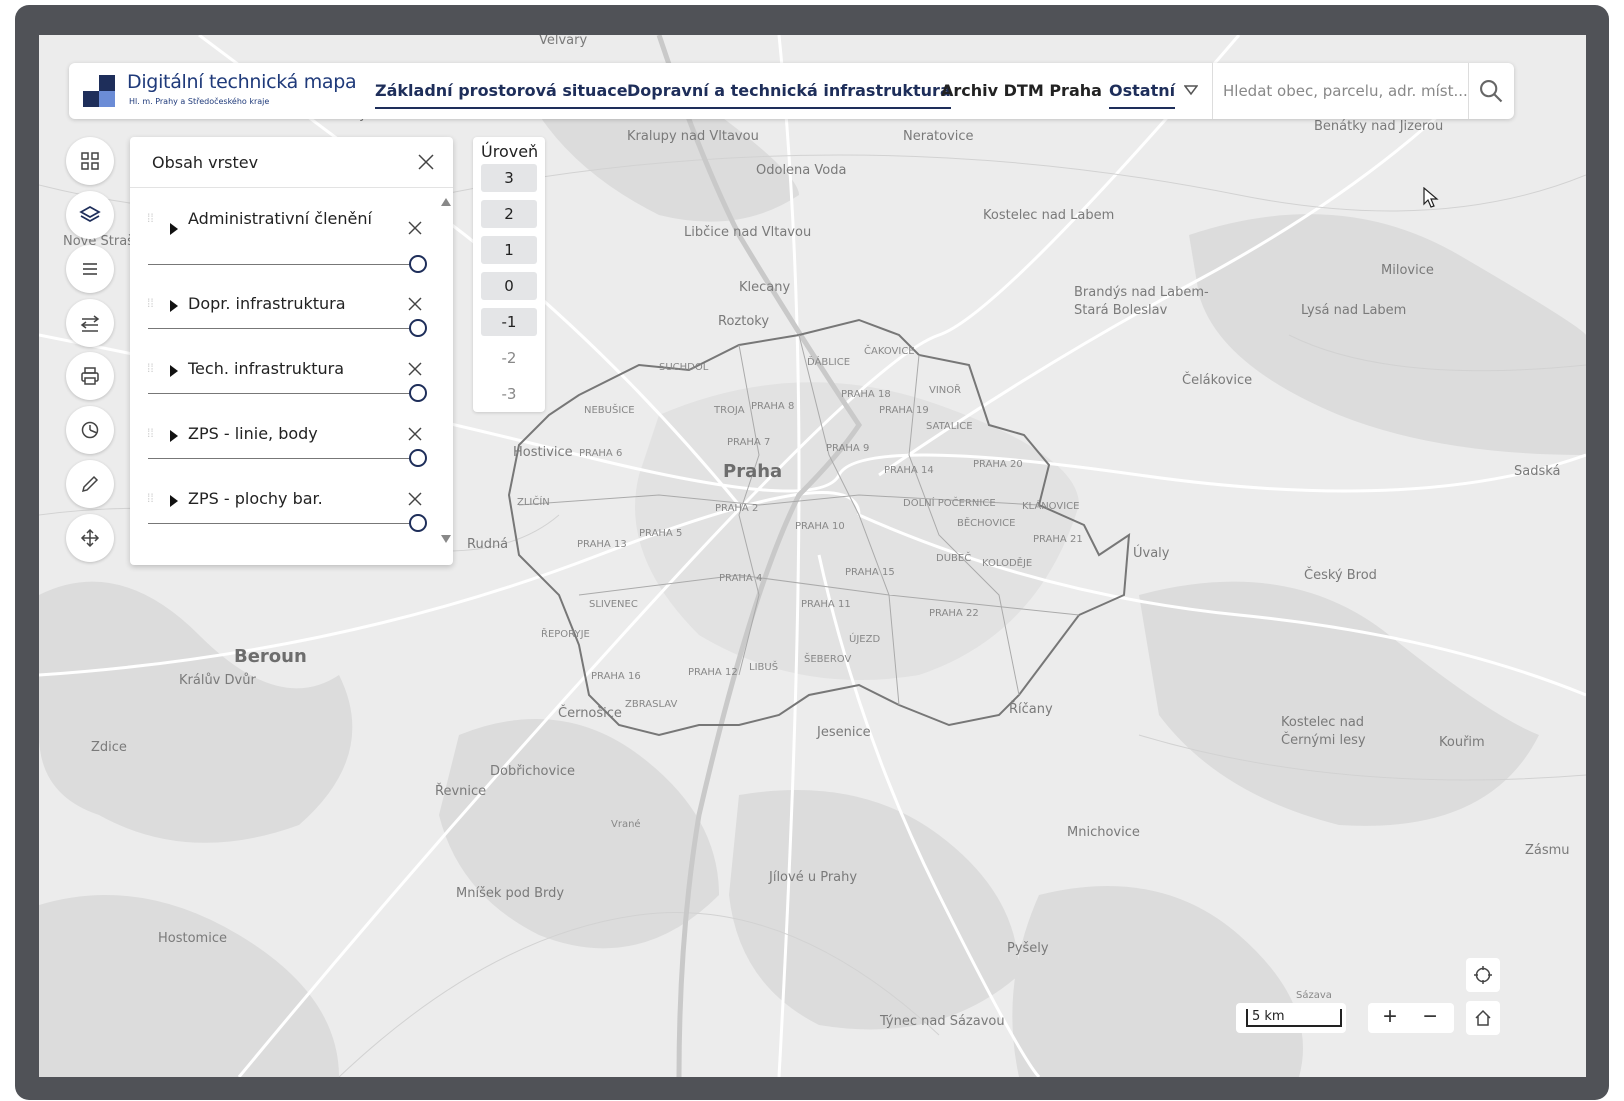 The height and width of the screenshot is (1101, 1624). I want to click on move-icon, so click(90, 538).